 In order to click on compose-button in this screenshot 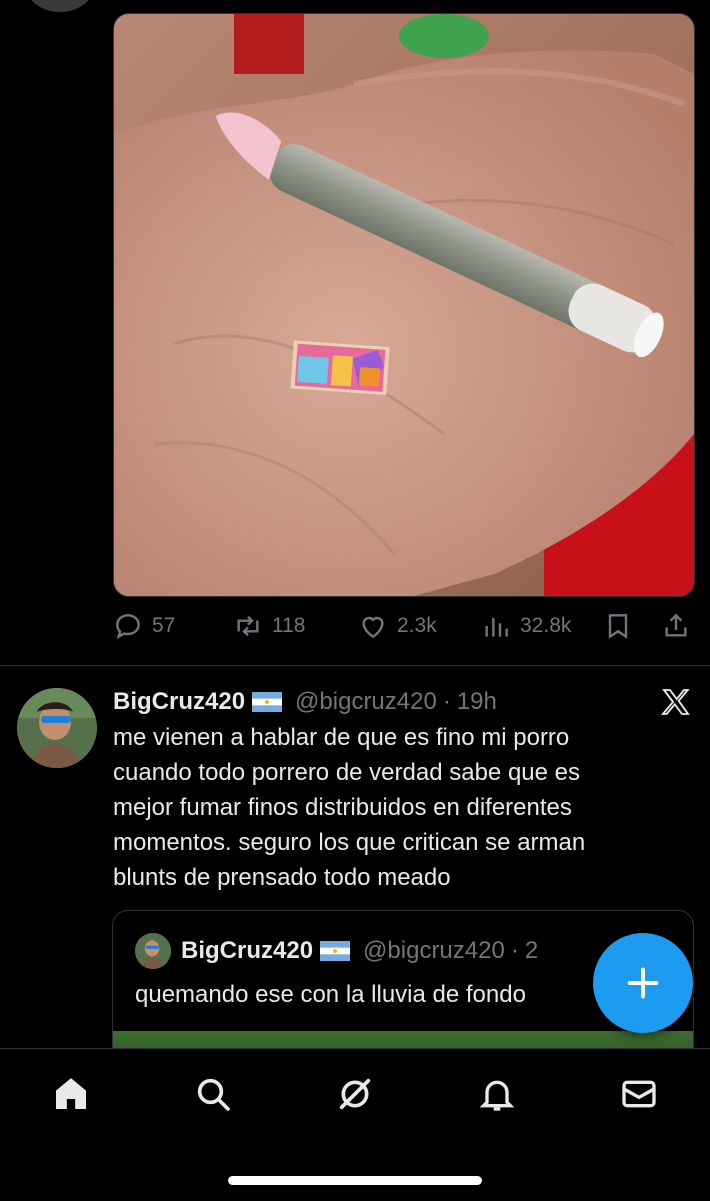, I will do `click(643, 983)`.